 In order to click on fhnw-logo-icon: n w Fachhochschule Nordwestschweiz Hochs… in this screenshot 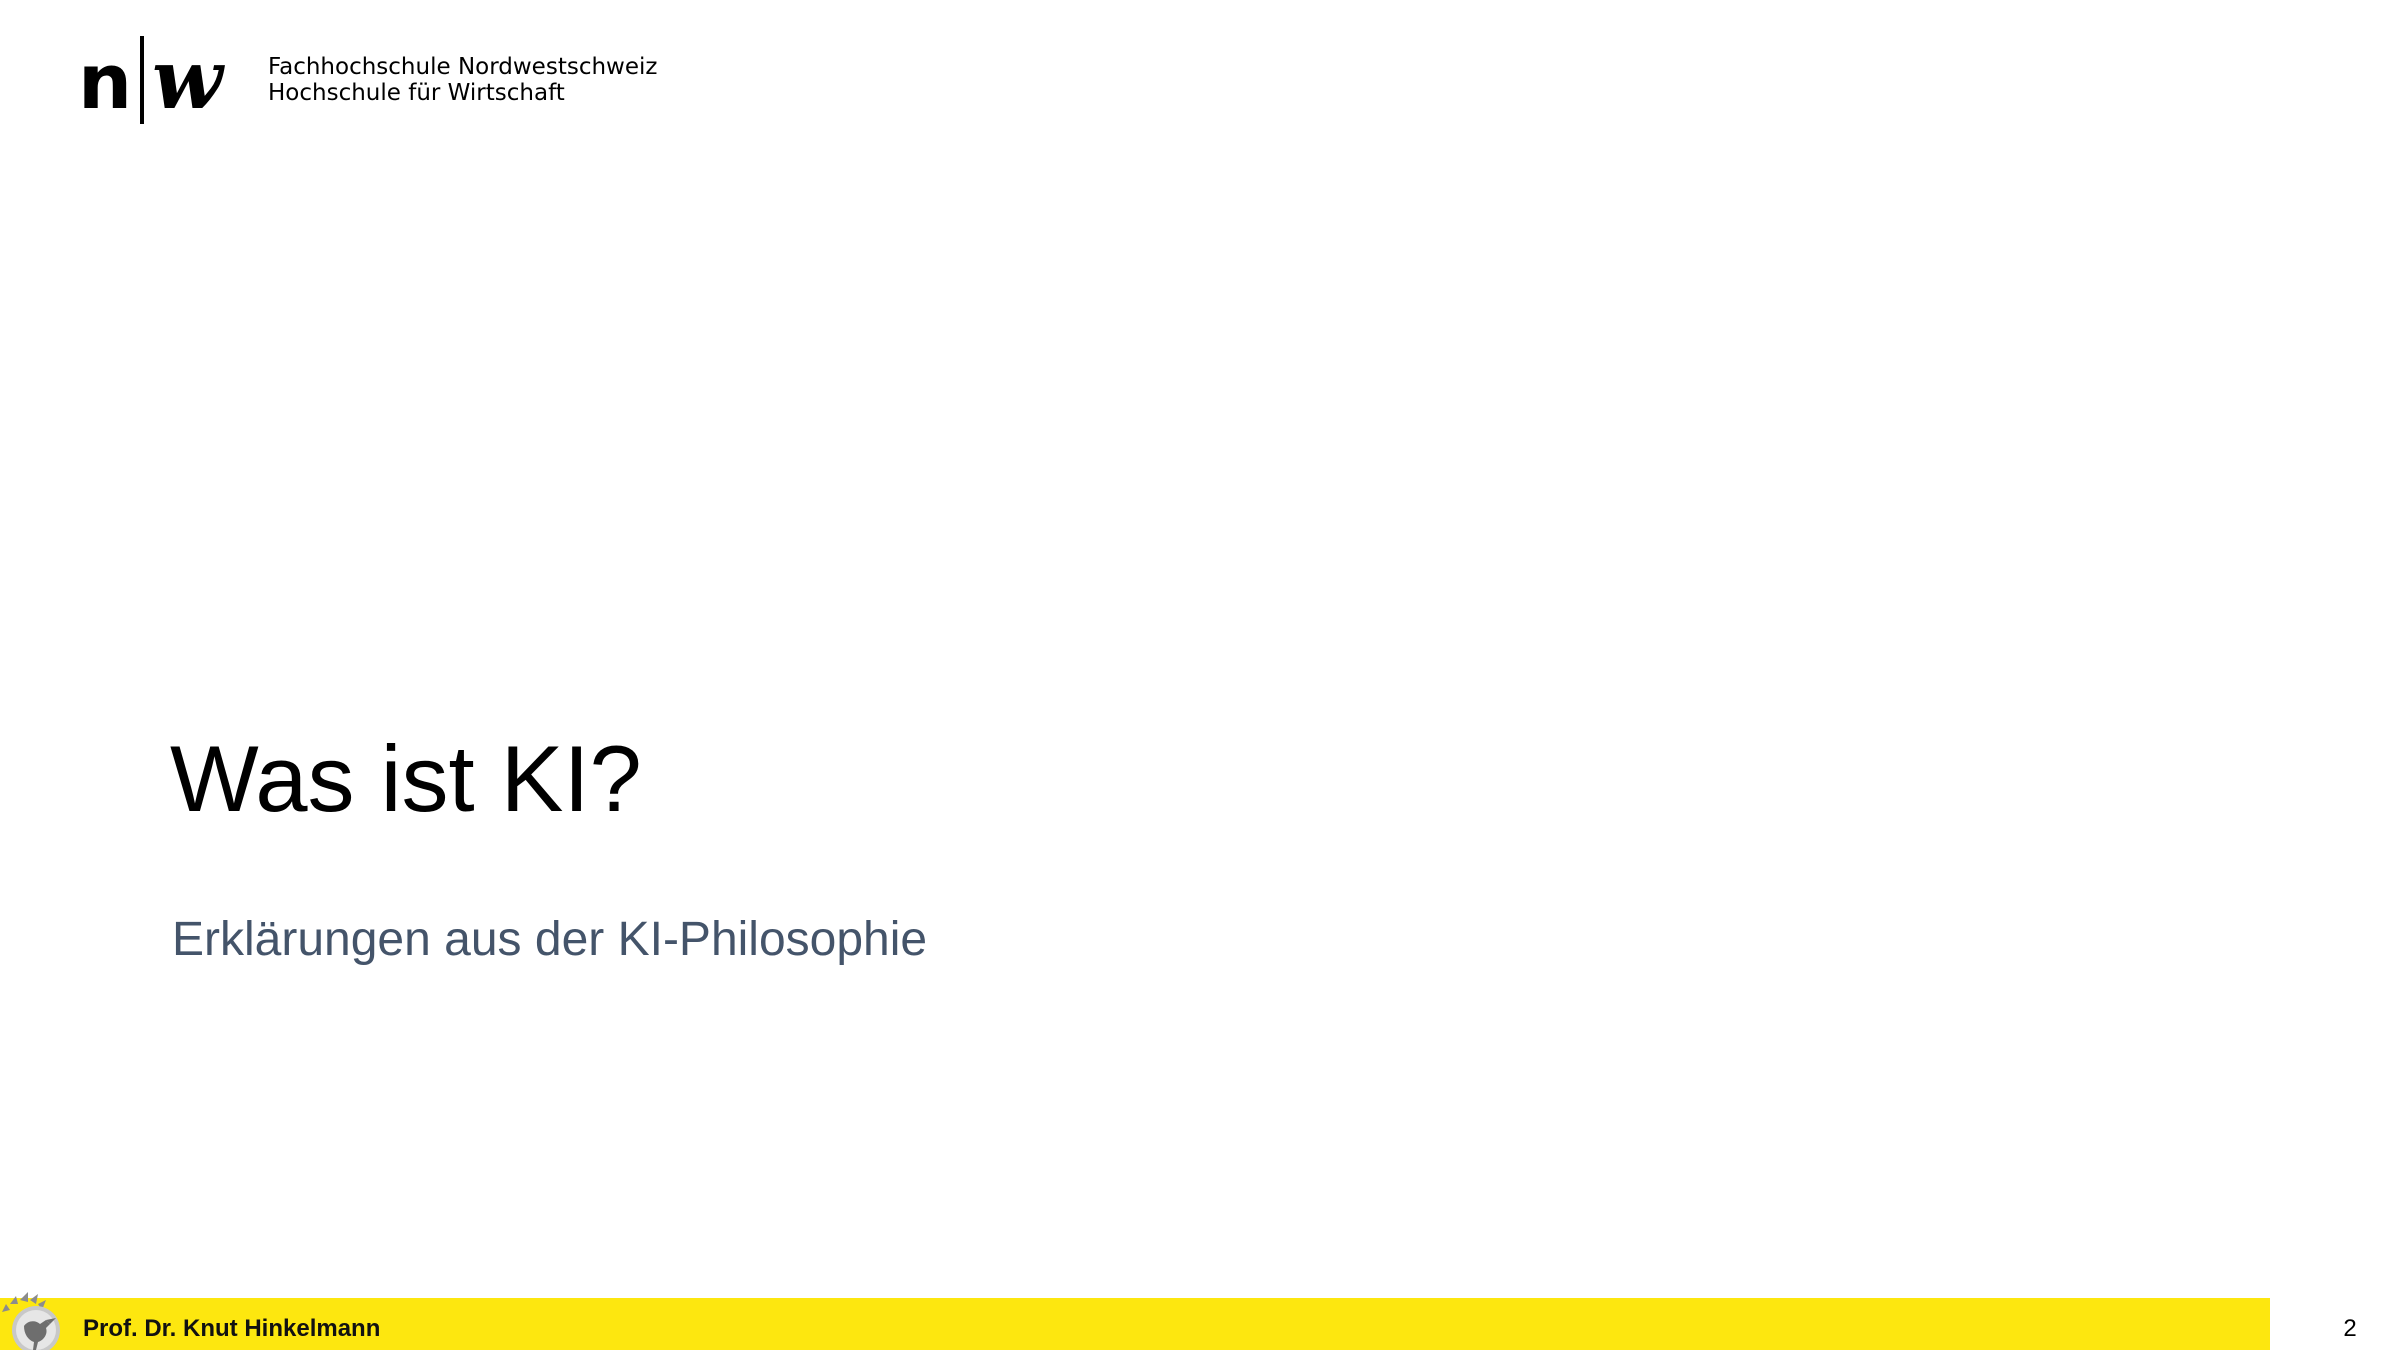, I will do `click(378, 81)`.